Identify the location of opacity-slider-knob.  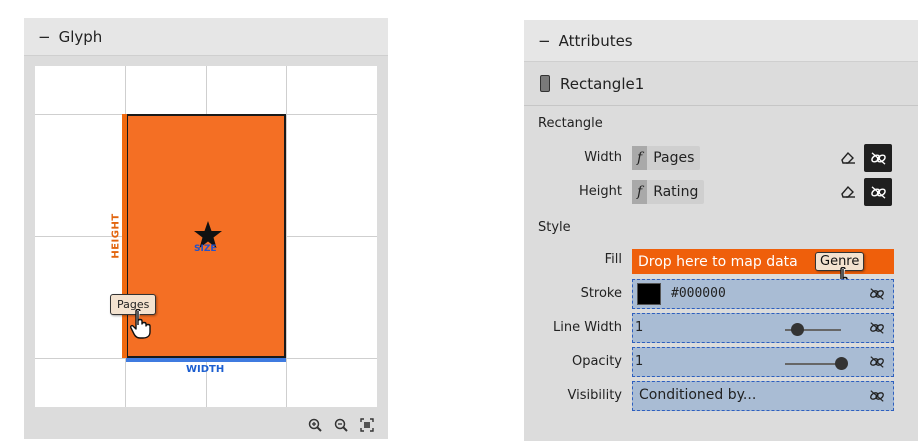
(841, 363).